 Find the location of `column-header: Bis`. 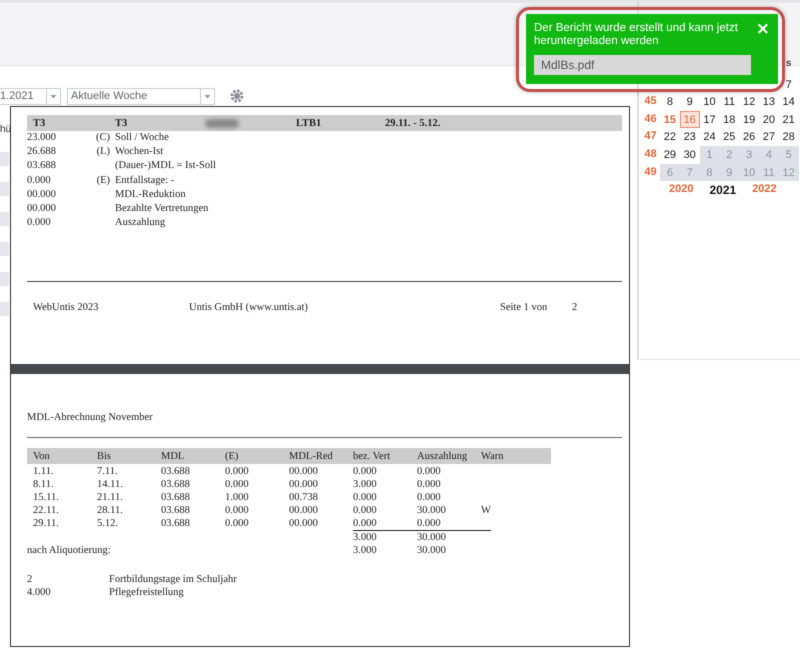

column-header: Bis is located at coordinates (104, 456).